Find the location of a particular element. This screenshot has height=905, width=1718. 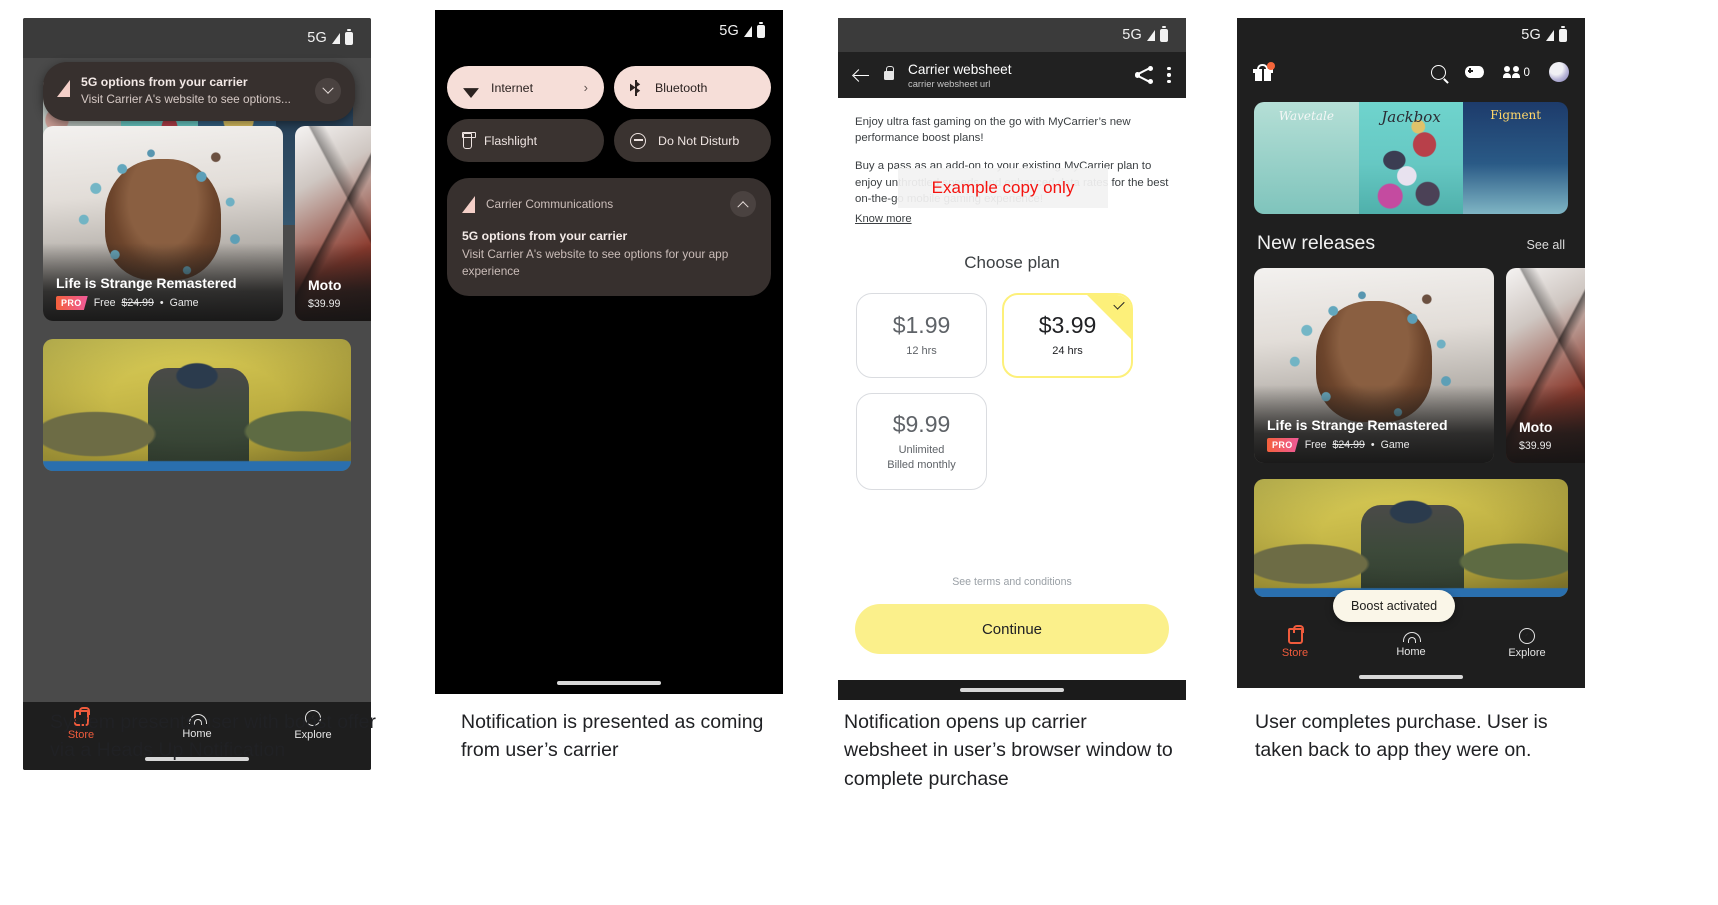

flashlight-icon is located at coordinates (468, 140).